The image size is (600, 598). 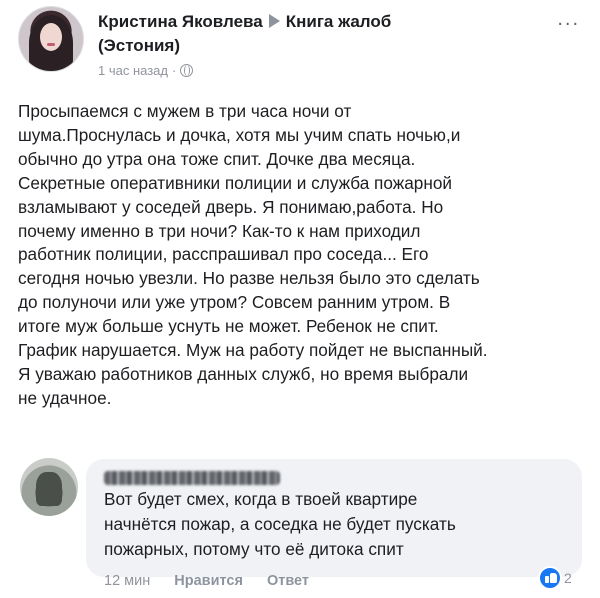 I want to click on group-name-line2: (Эстония), so click(x=244, y=46).